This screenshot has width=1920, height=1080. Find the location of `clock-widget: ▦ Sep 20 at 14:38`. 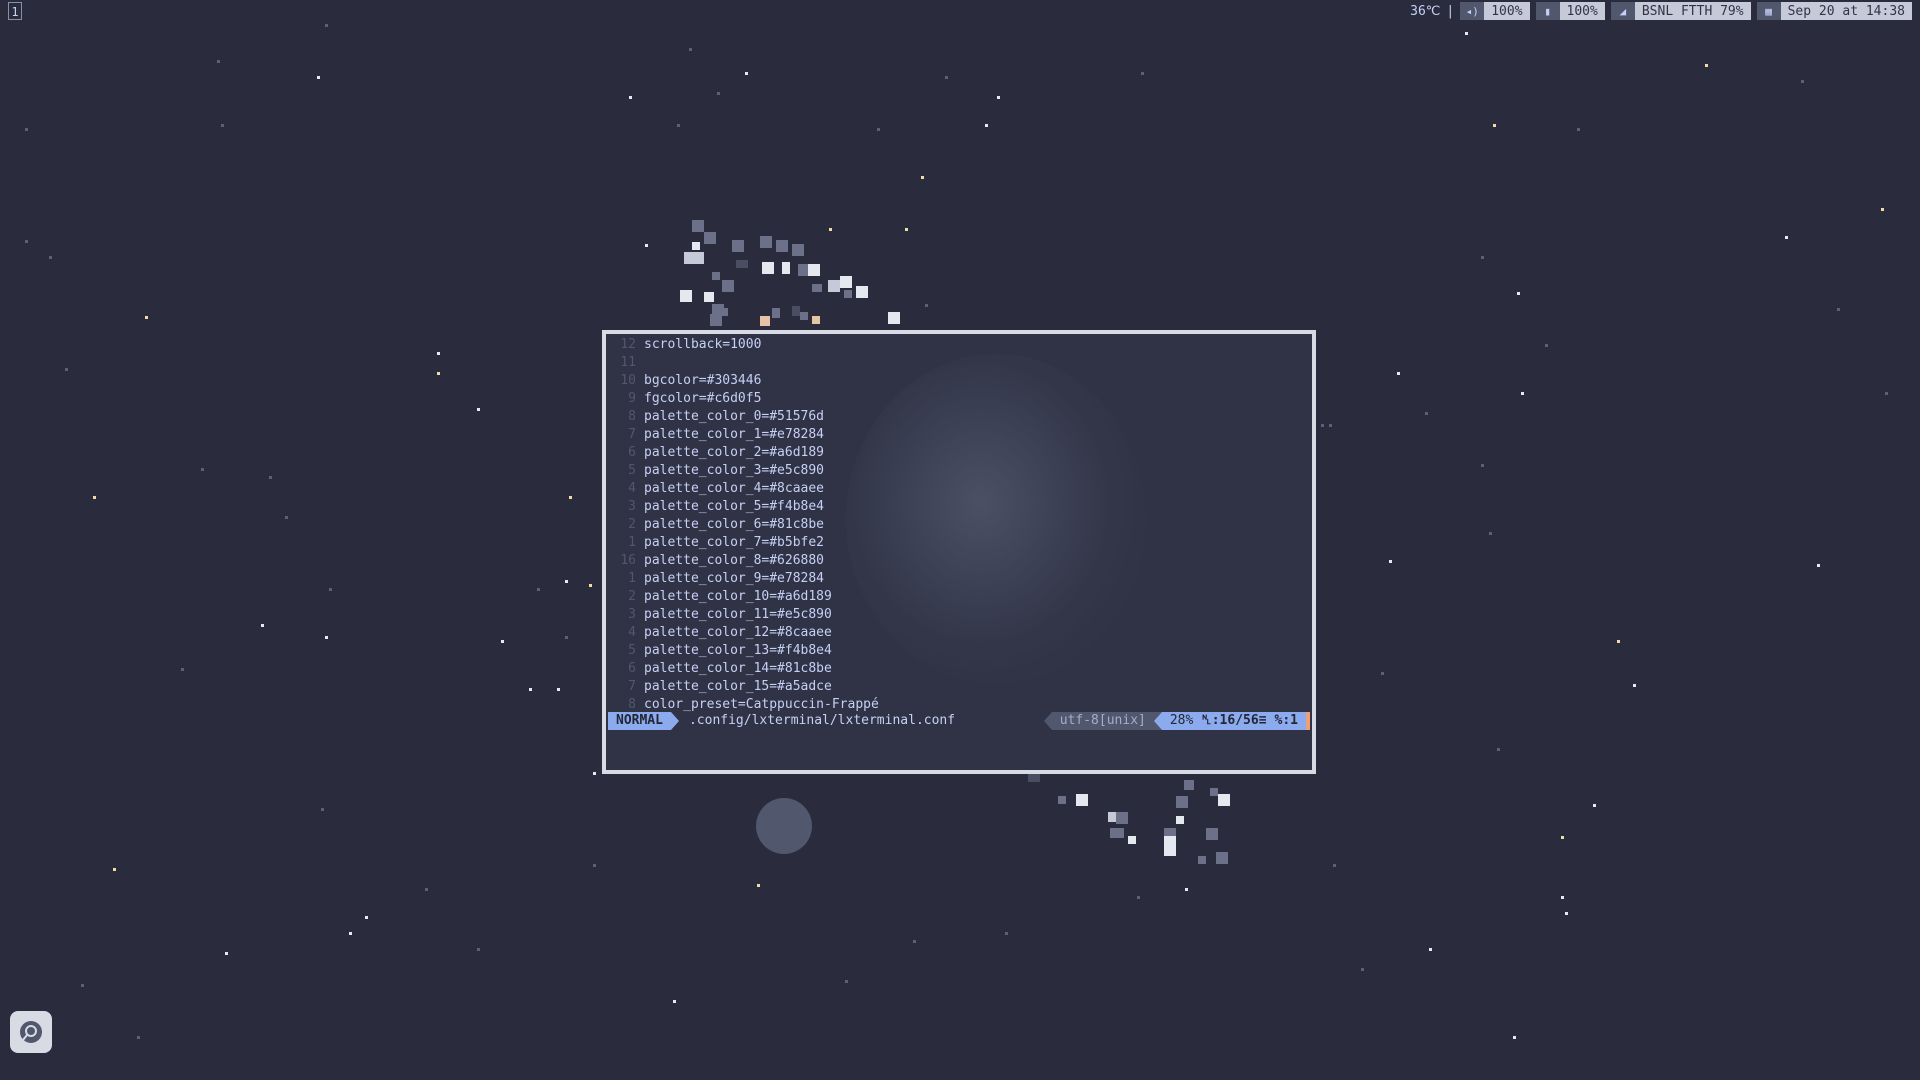

clock-widget: ▦ Sep 20 at 14:38 is located at coordinates (1834, 11).